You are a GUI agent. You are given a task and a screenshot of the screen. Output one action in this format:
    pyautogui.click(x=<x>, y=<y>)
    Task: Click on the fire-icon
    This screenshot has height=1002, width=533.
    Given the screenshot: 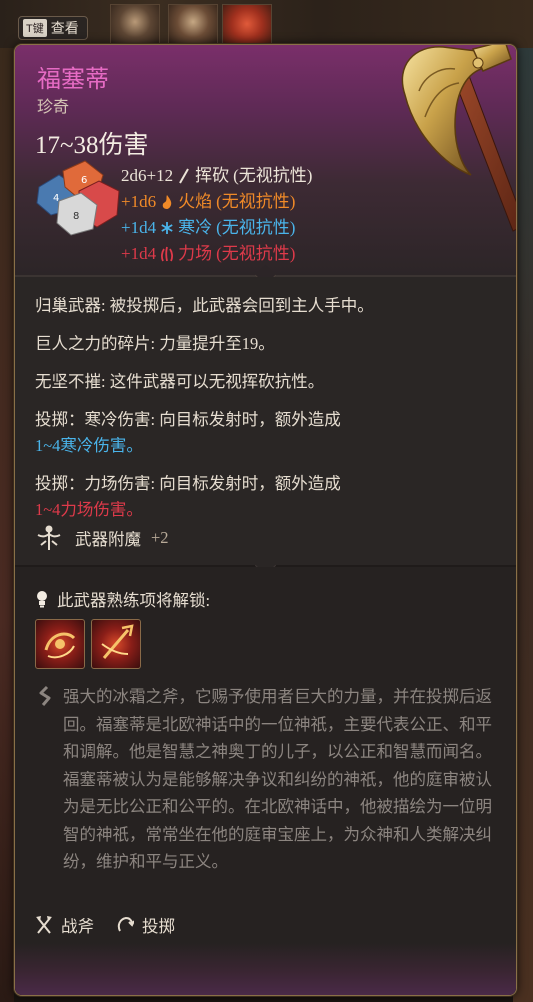 What is the action you would take?
    pyautogui.click(x=167, y=202)
    